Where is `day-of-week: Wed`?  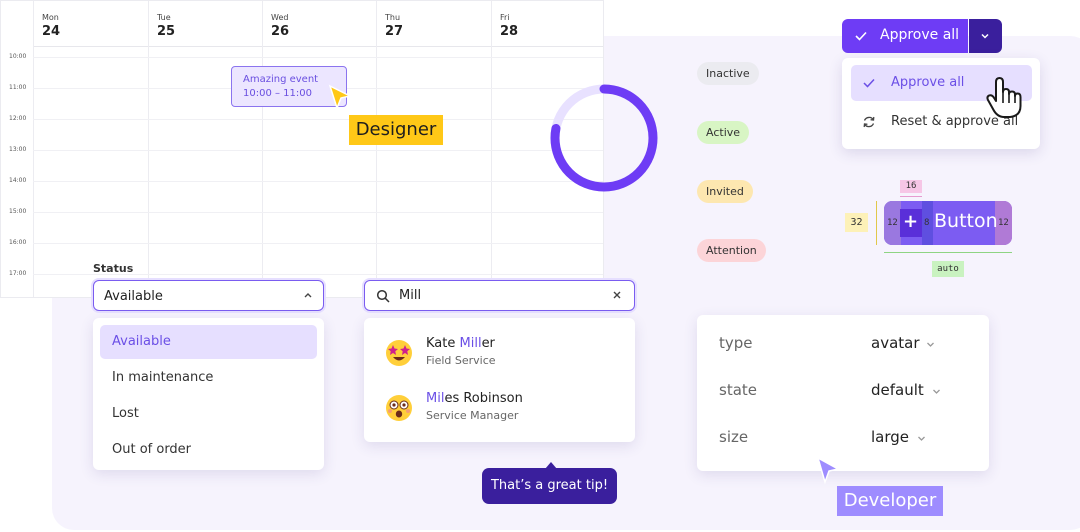 day-of-week: Wed is located at coordinates (280, 17).